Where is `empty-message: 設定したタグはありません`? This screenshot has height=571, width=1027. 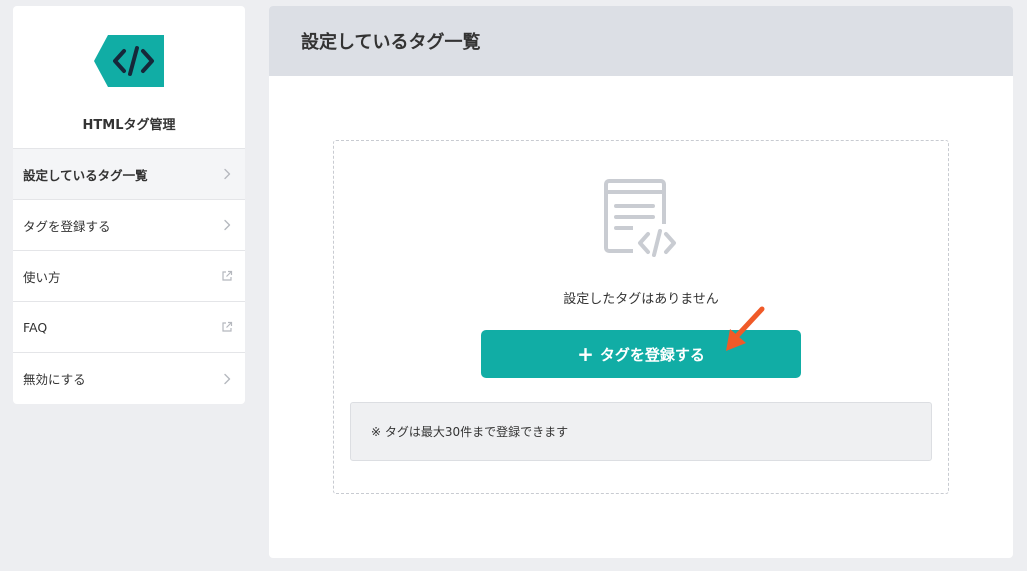
empty-message: 設定したタグはありません is located at coordinates (641, 299).